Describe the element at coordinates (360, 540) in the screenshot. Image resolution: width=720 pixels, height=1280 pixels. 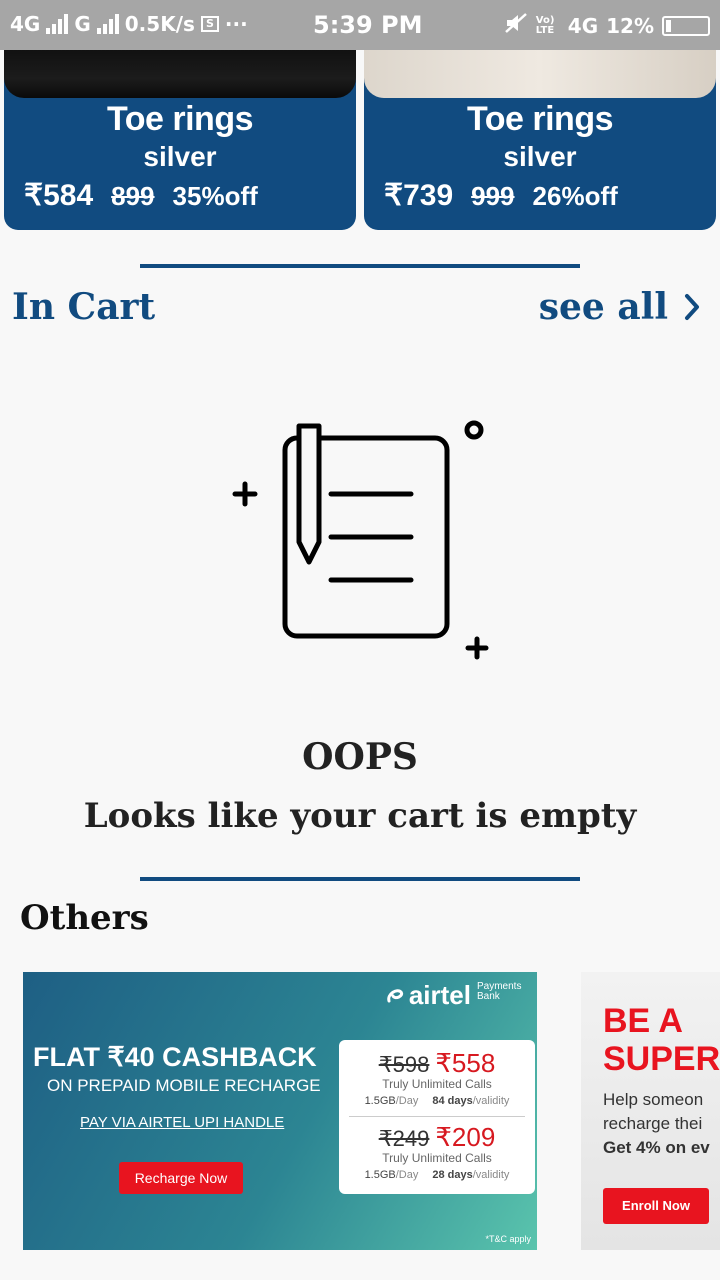
I see `empty-cart-illustration-icon` at that location.